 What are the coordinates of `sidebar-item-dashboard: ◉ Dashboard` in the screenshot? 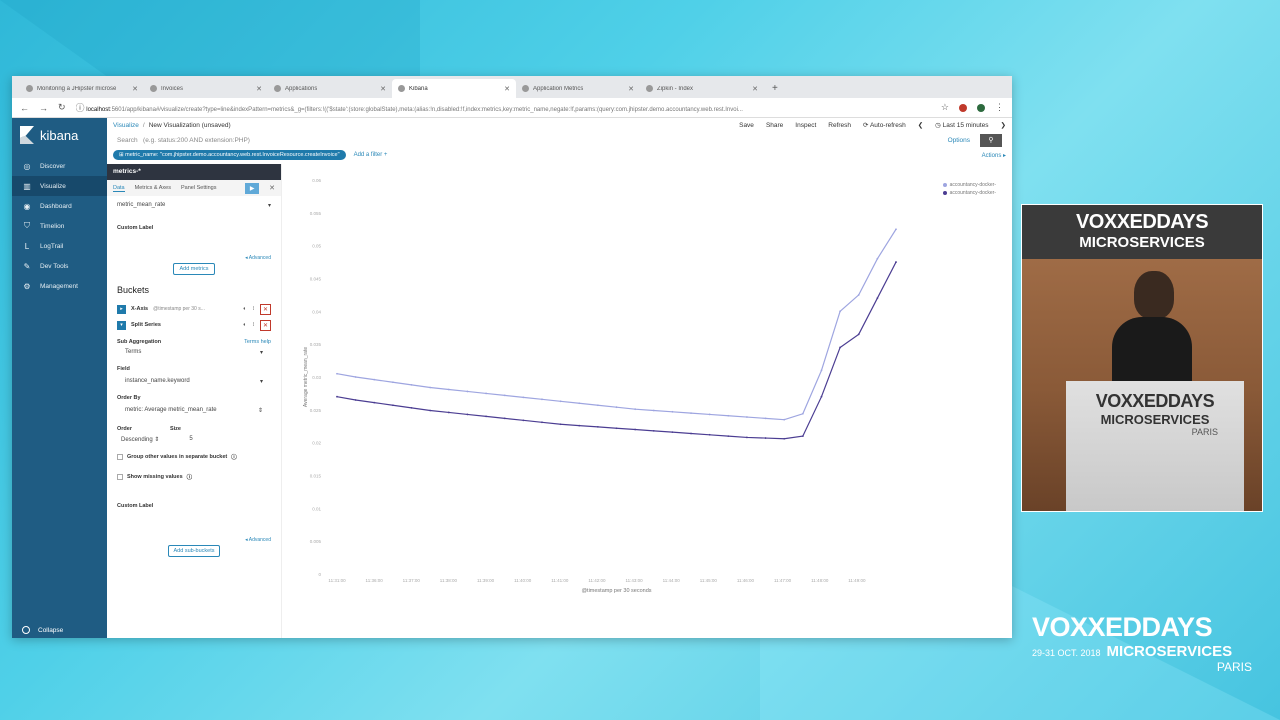 It's located at (59, 206).